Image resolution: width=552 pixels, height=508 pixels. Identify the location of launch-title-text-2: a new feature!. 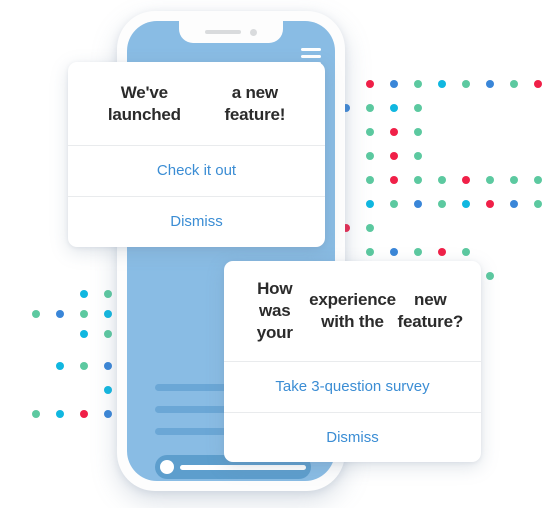
(255, 103).